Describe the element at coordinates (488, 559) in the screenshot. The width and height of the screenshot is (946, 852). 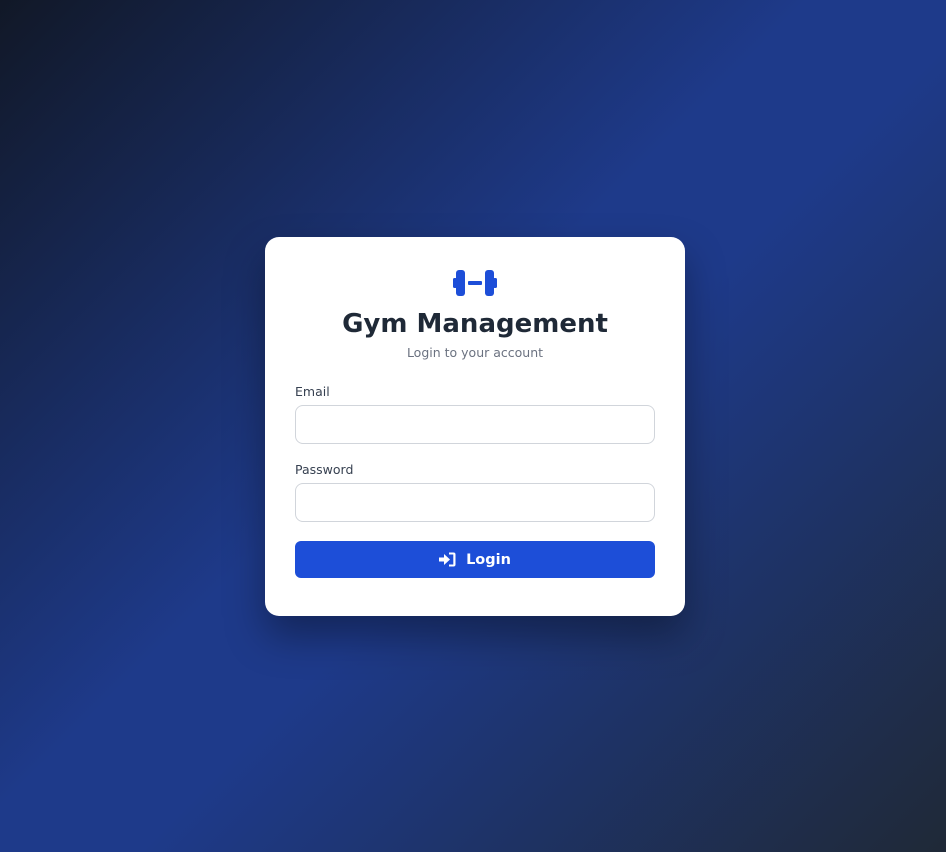
I see `login-button-label: Login` at that location.